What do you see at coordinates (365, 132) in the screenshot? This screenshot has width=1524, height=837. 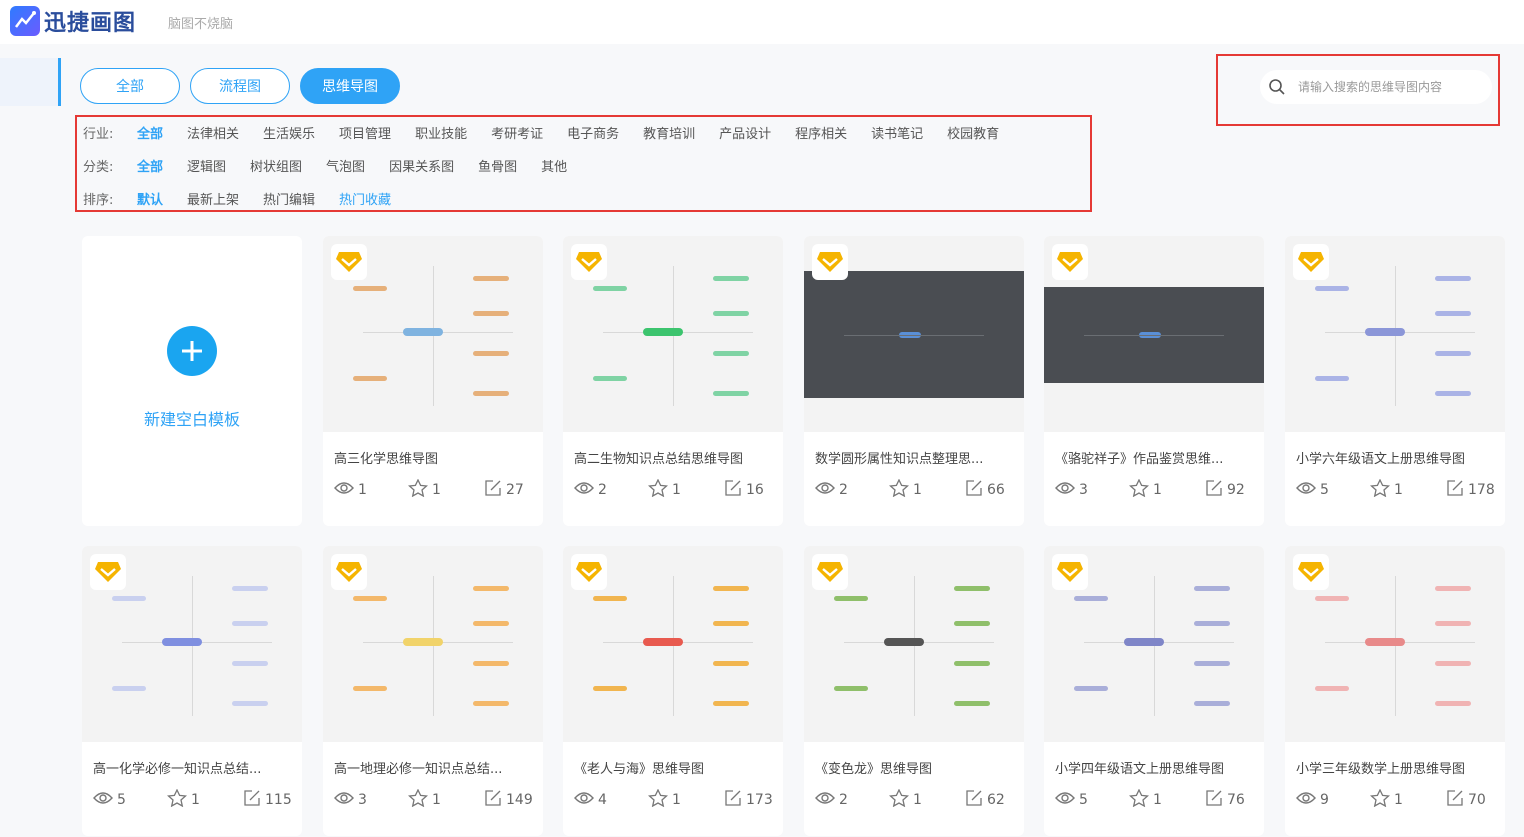 I see `filter-option: 项目管理` at bounding box center [365, 132].